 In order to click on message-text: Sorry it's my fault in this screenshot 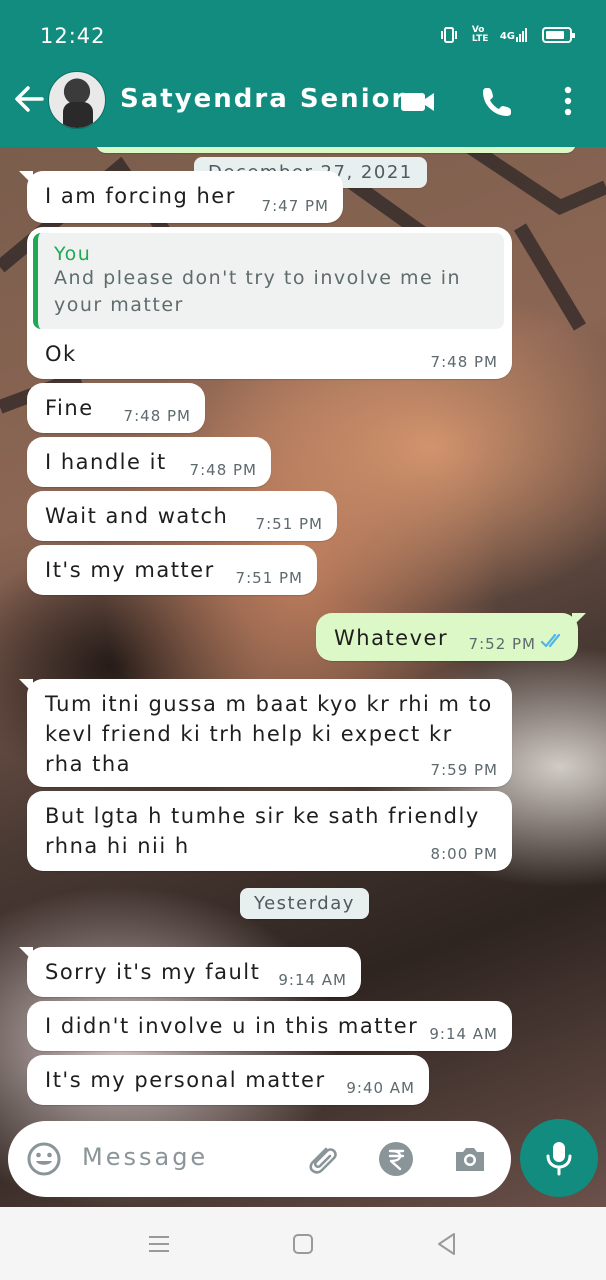, I will do `click(153, 972)`.